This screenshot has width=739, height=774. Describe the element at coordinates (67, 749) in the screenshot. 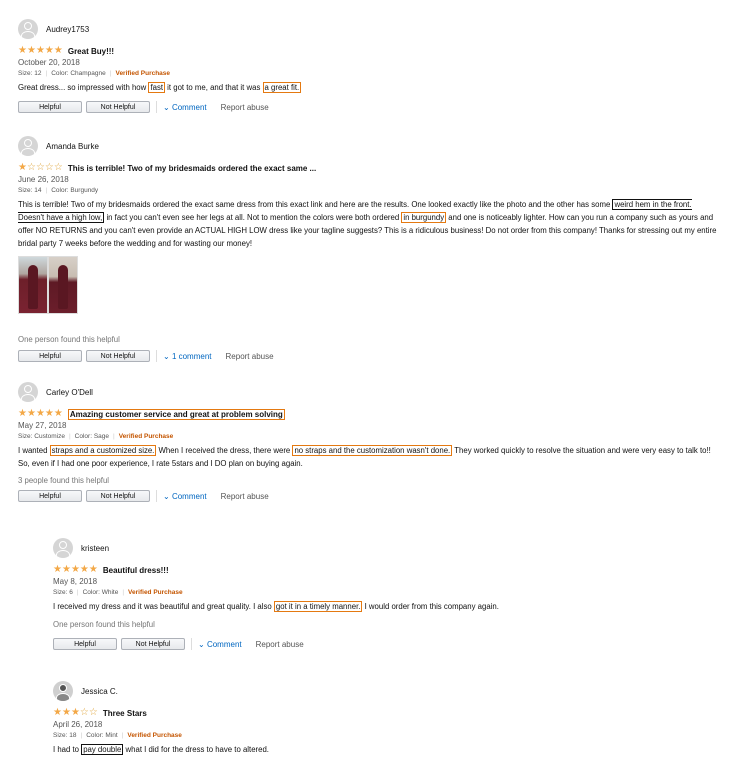

I see `body-text: I had to` at that location.